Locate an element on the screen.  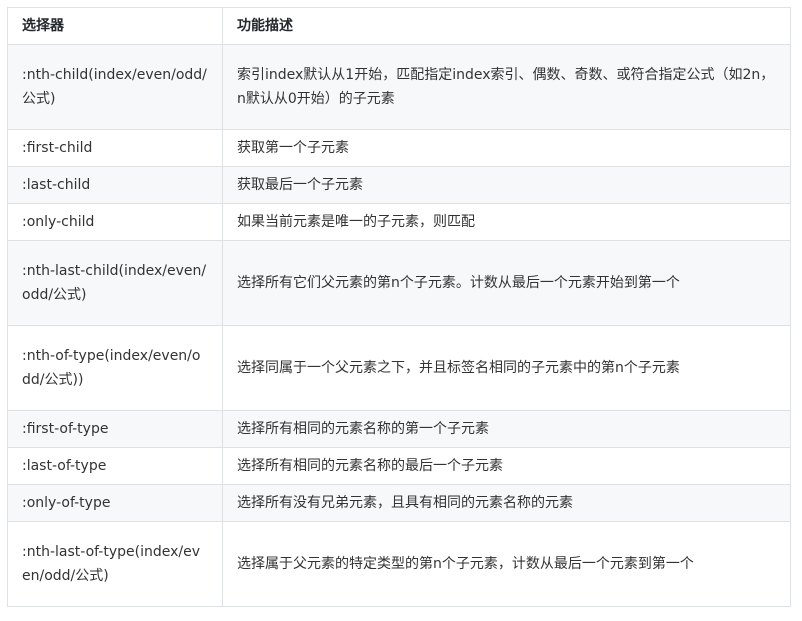
description-cell: 选择所有相同的元素名称的第一个子元素 is located at coordinates (506, 429).